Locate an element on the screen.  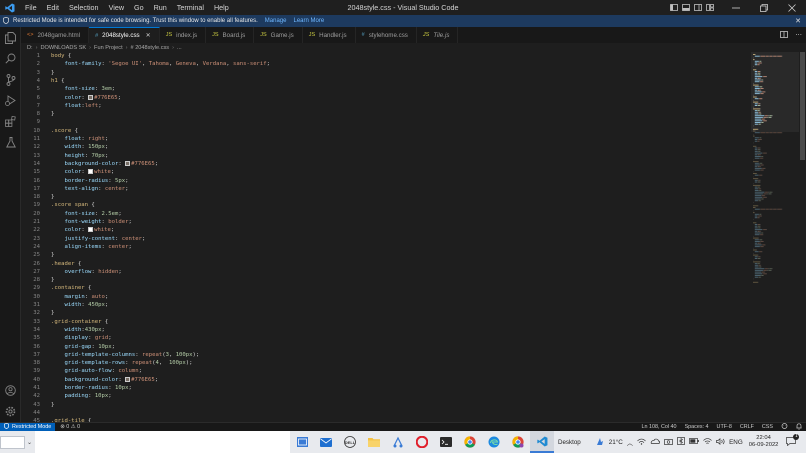
code-line: 14 background-color: #776E65; is located at coordinates (386, 164).